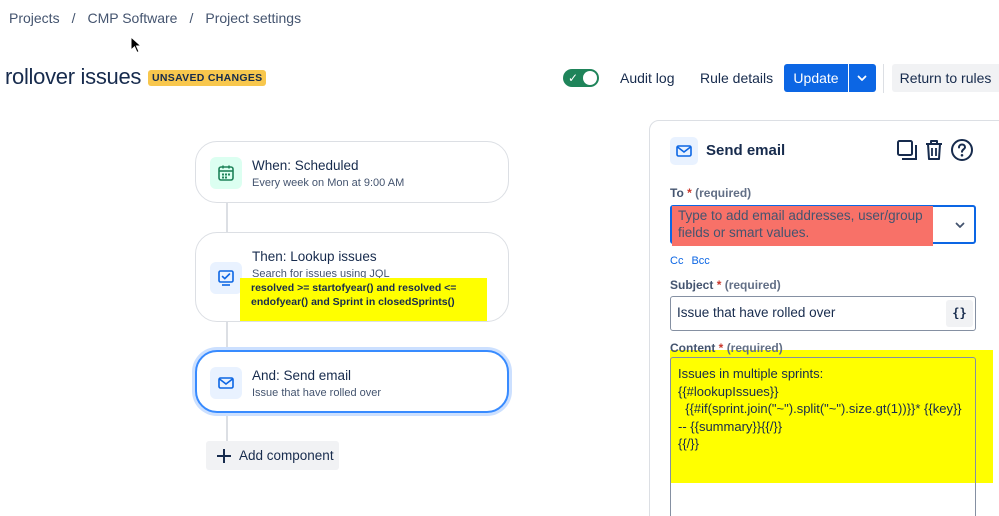 The width and height of the screenshot is (999, 516). I want to click on rule-details-button: Rule details, so click(736, 78).